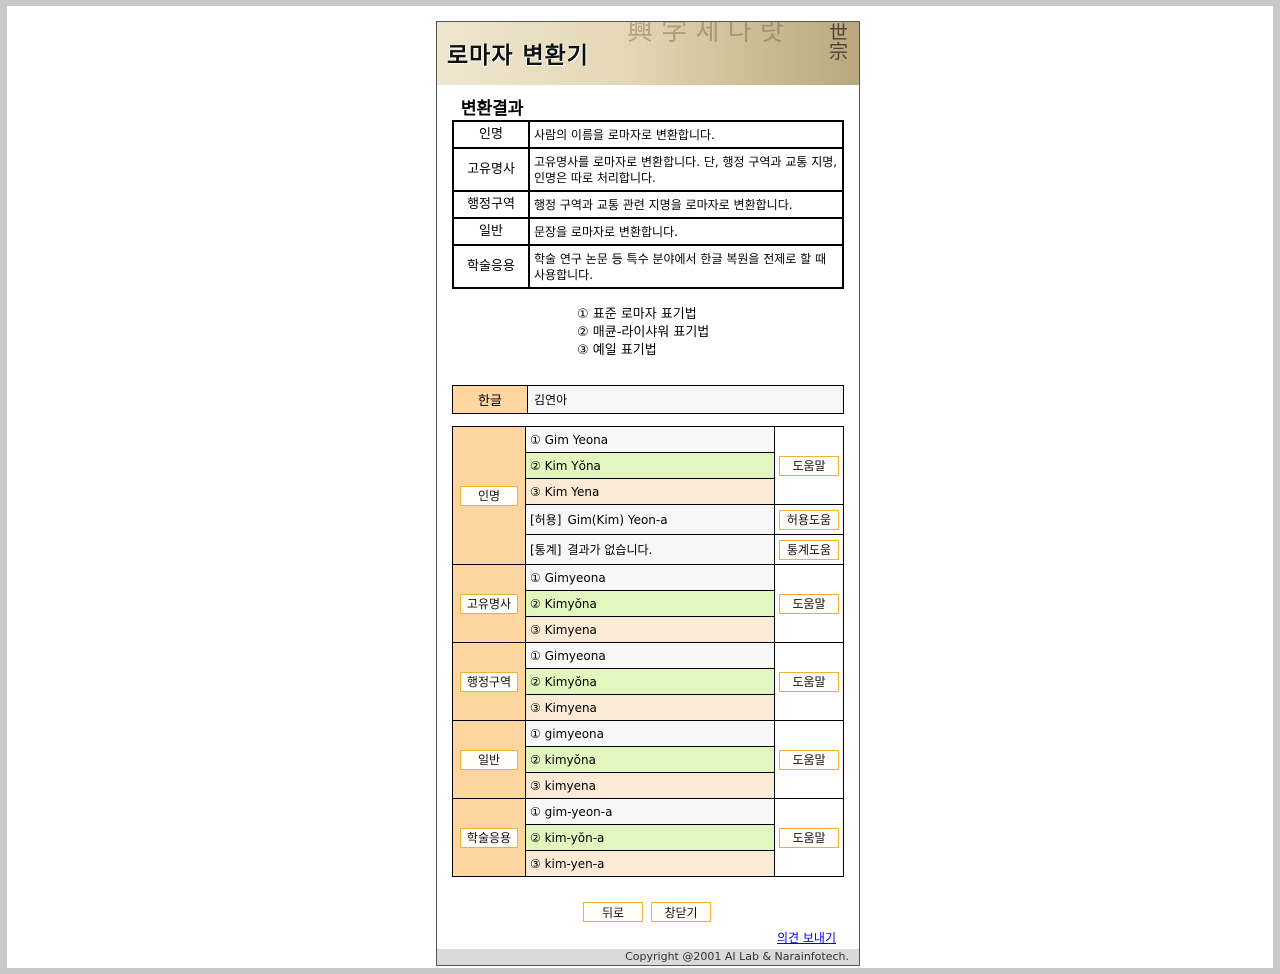 Image resolution: width=1280 pixels, height=974 pixels. Describe the element at coordinates (650, 811) in the screenshot. I see `result-row-standard: ① gim-yeon-a` at that location.